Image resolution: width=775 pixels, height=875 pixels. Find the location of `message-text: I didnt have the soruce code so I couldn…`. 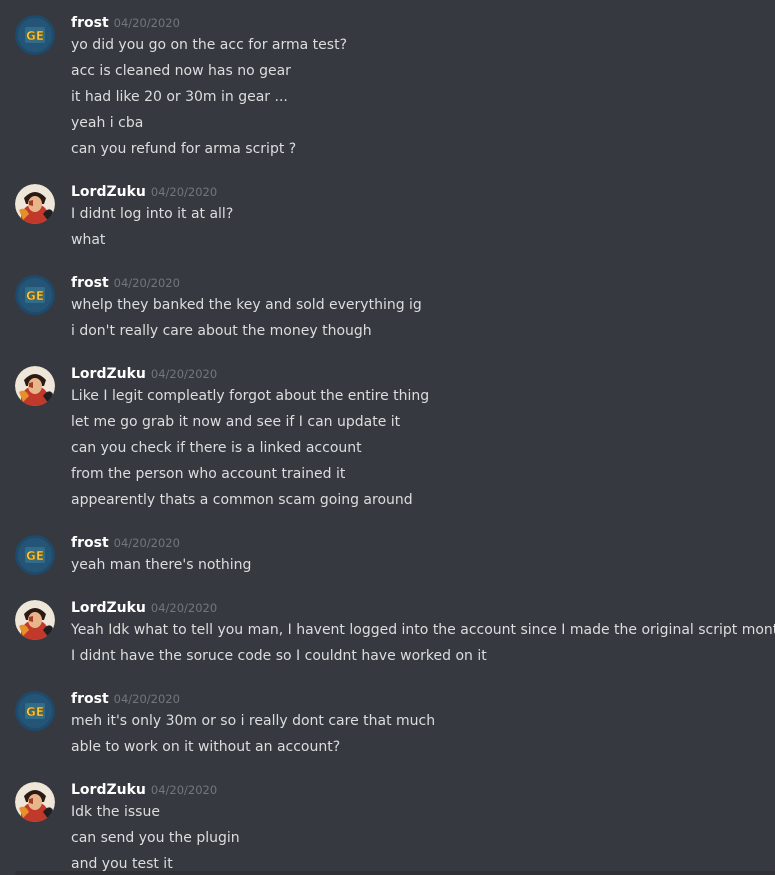

message-text: I didnt have the soruce code so I couldn… is located at coordinates (279, 656).